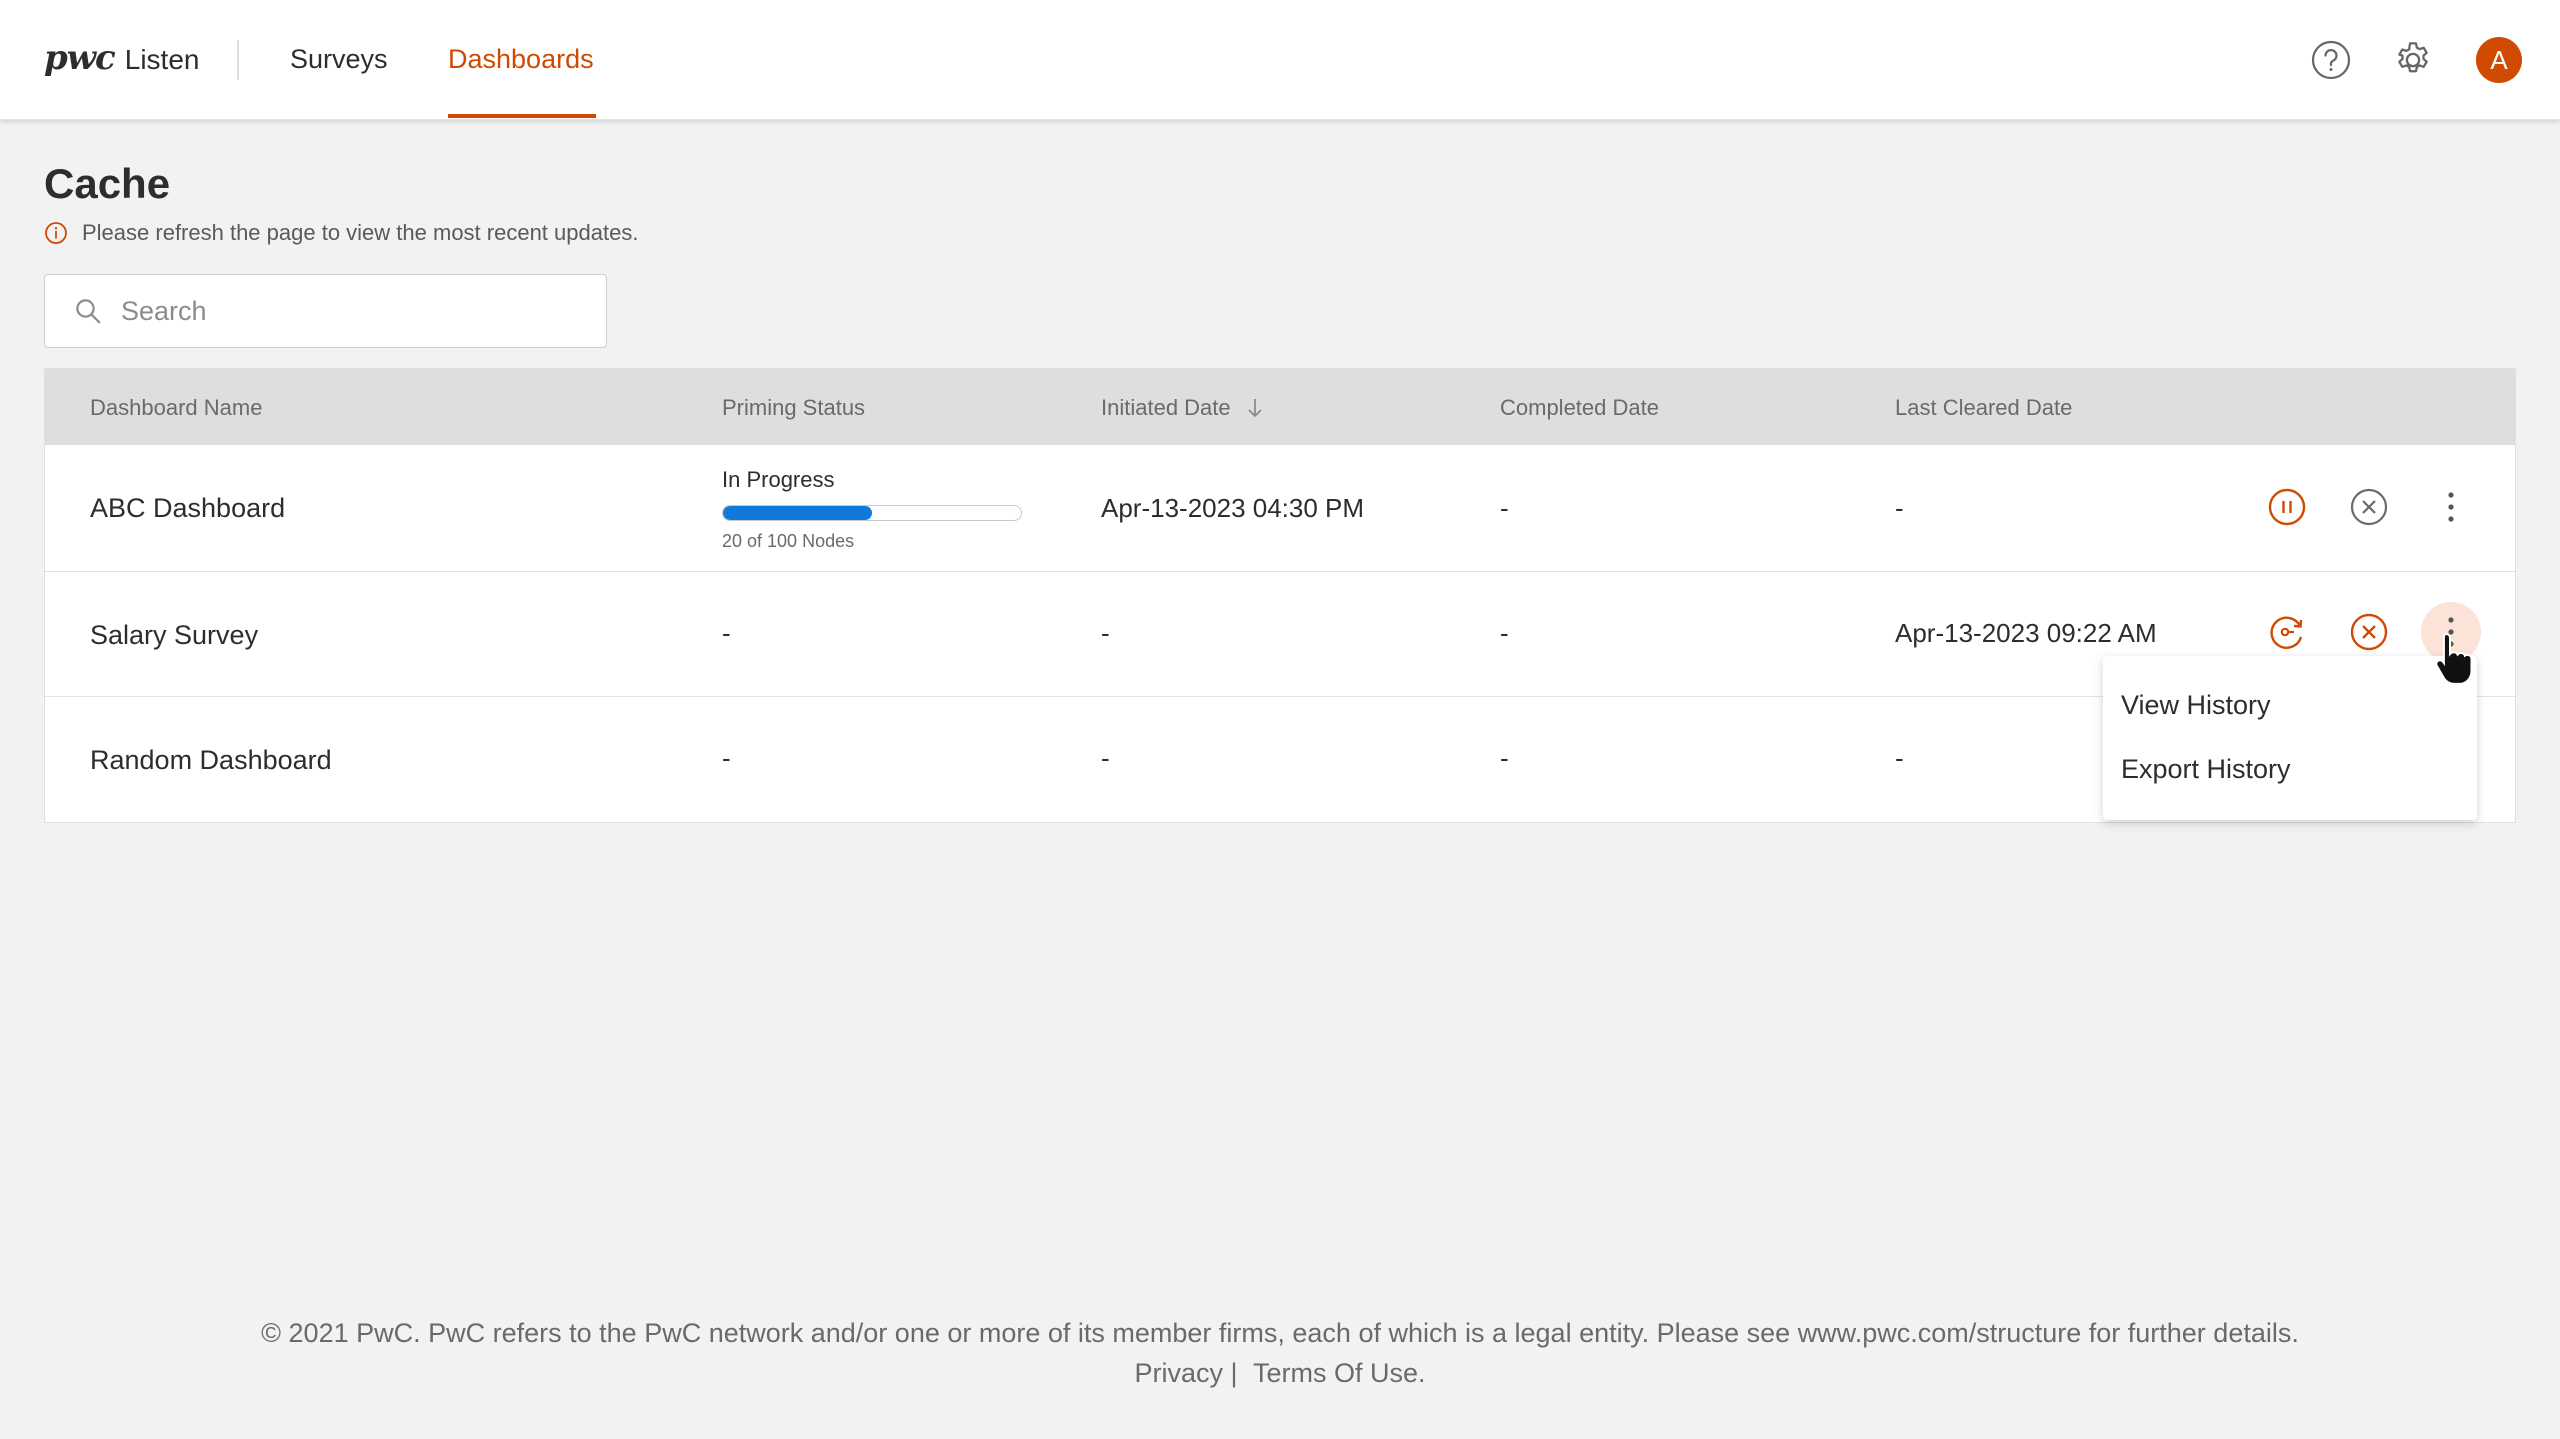 The width and height of the screenshot is (2560, 1439). Describe the element at coordinates (2206, 769) in the screenshot. I see `menu-item-export-history: Export History` at that location.